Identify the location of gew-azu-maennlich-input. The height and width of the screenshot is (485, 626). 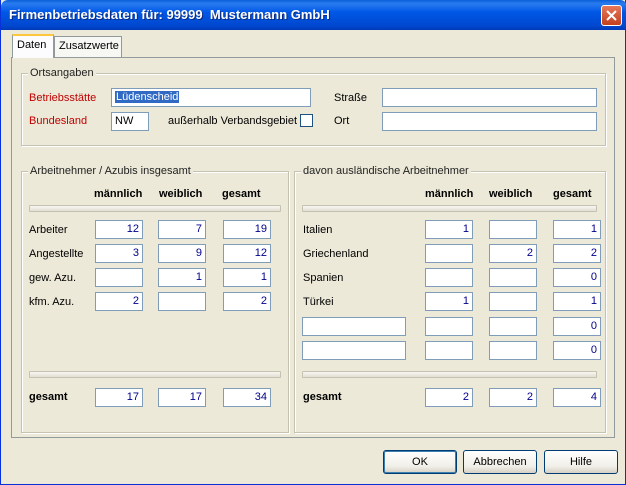
(119, 277).